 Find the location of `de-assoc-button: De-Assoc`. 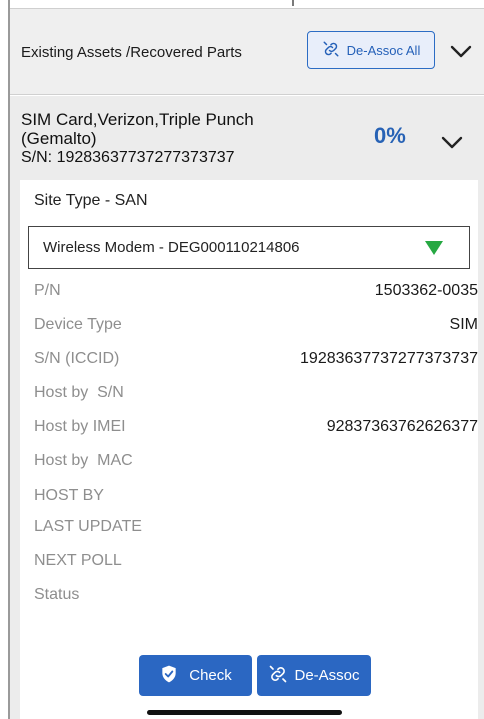

de-assoc-button: De-Assoc is located at coordinates (314, 675).